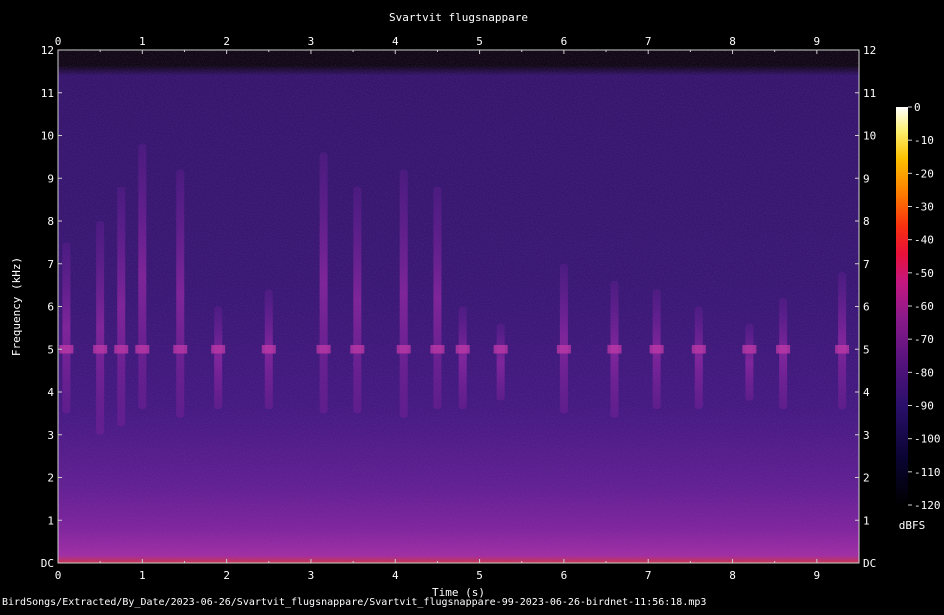 The image size is (944, 615). I want to click on y-tick-label-left-11: 11, so click(47, 93).